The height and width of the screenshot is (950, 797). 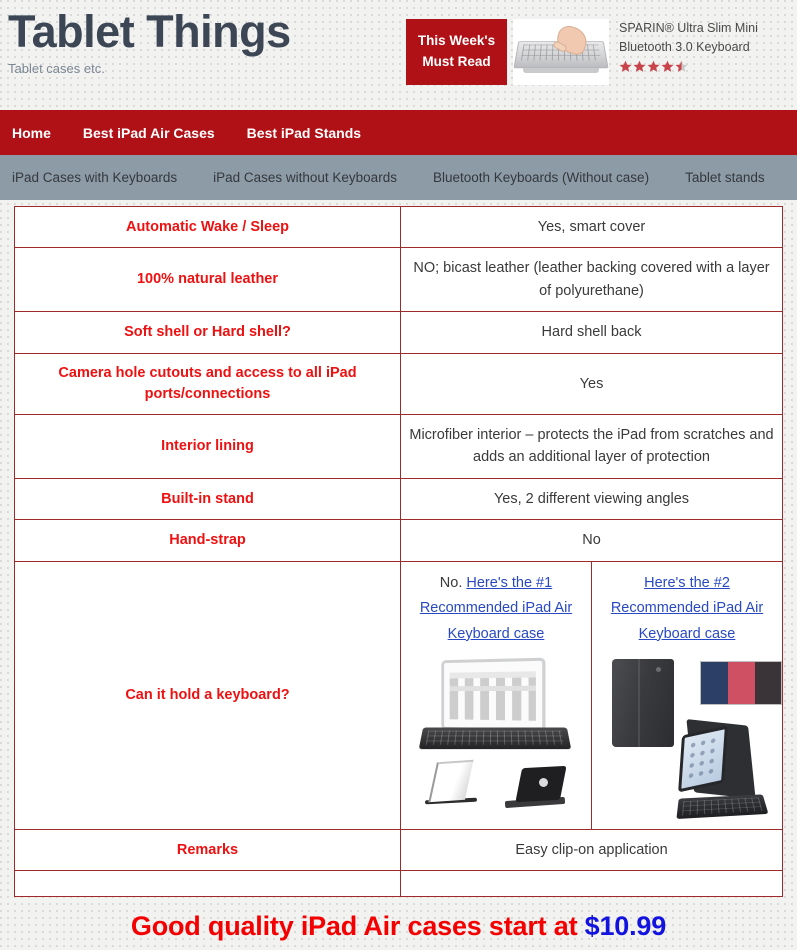 I want to click on page-title: Tablet Things, so click(x=149, y=31).